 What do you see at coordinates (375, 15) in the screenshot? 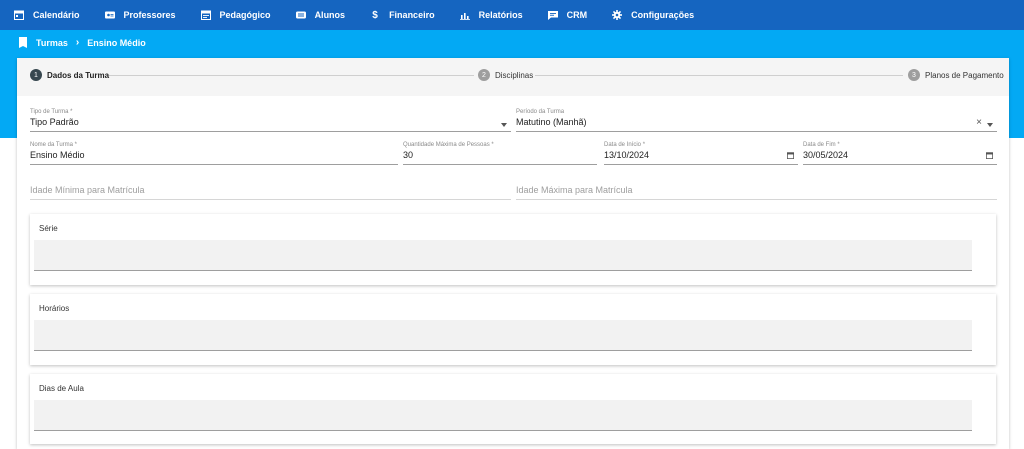
I see `dollar-icon: $` at bounding box center [375, 15].